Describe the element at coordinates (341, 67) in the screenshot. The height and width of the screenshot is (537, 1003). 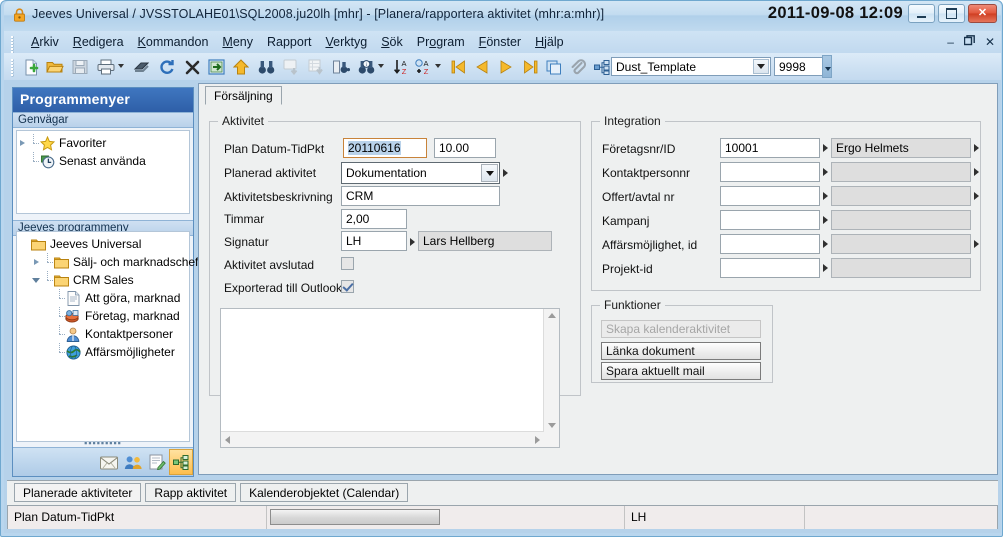
I see `find-record-icon` at that location.